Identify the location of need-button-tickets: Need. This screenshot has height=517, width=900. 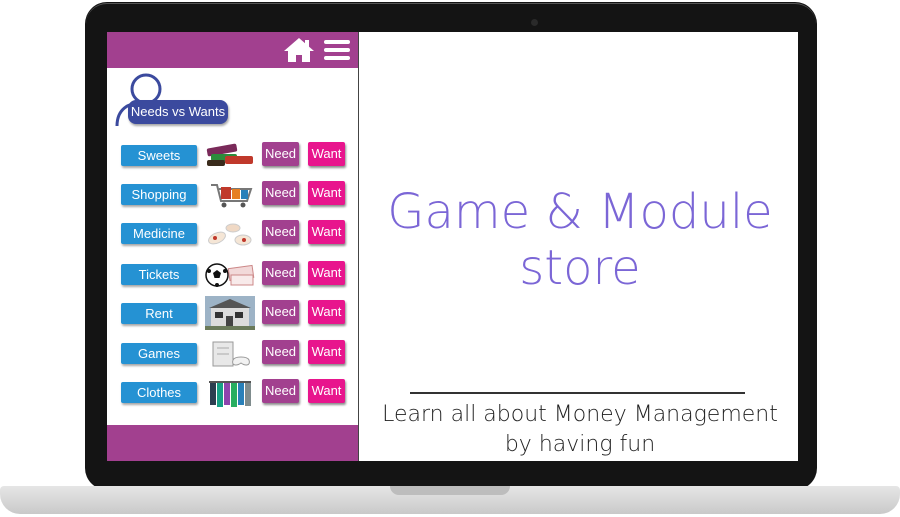
(280, 273).